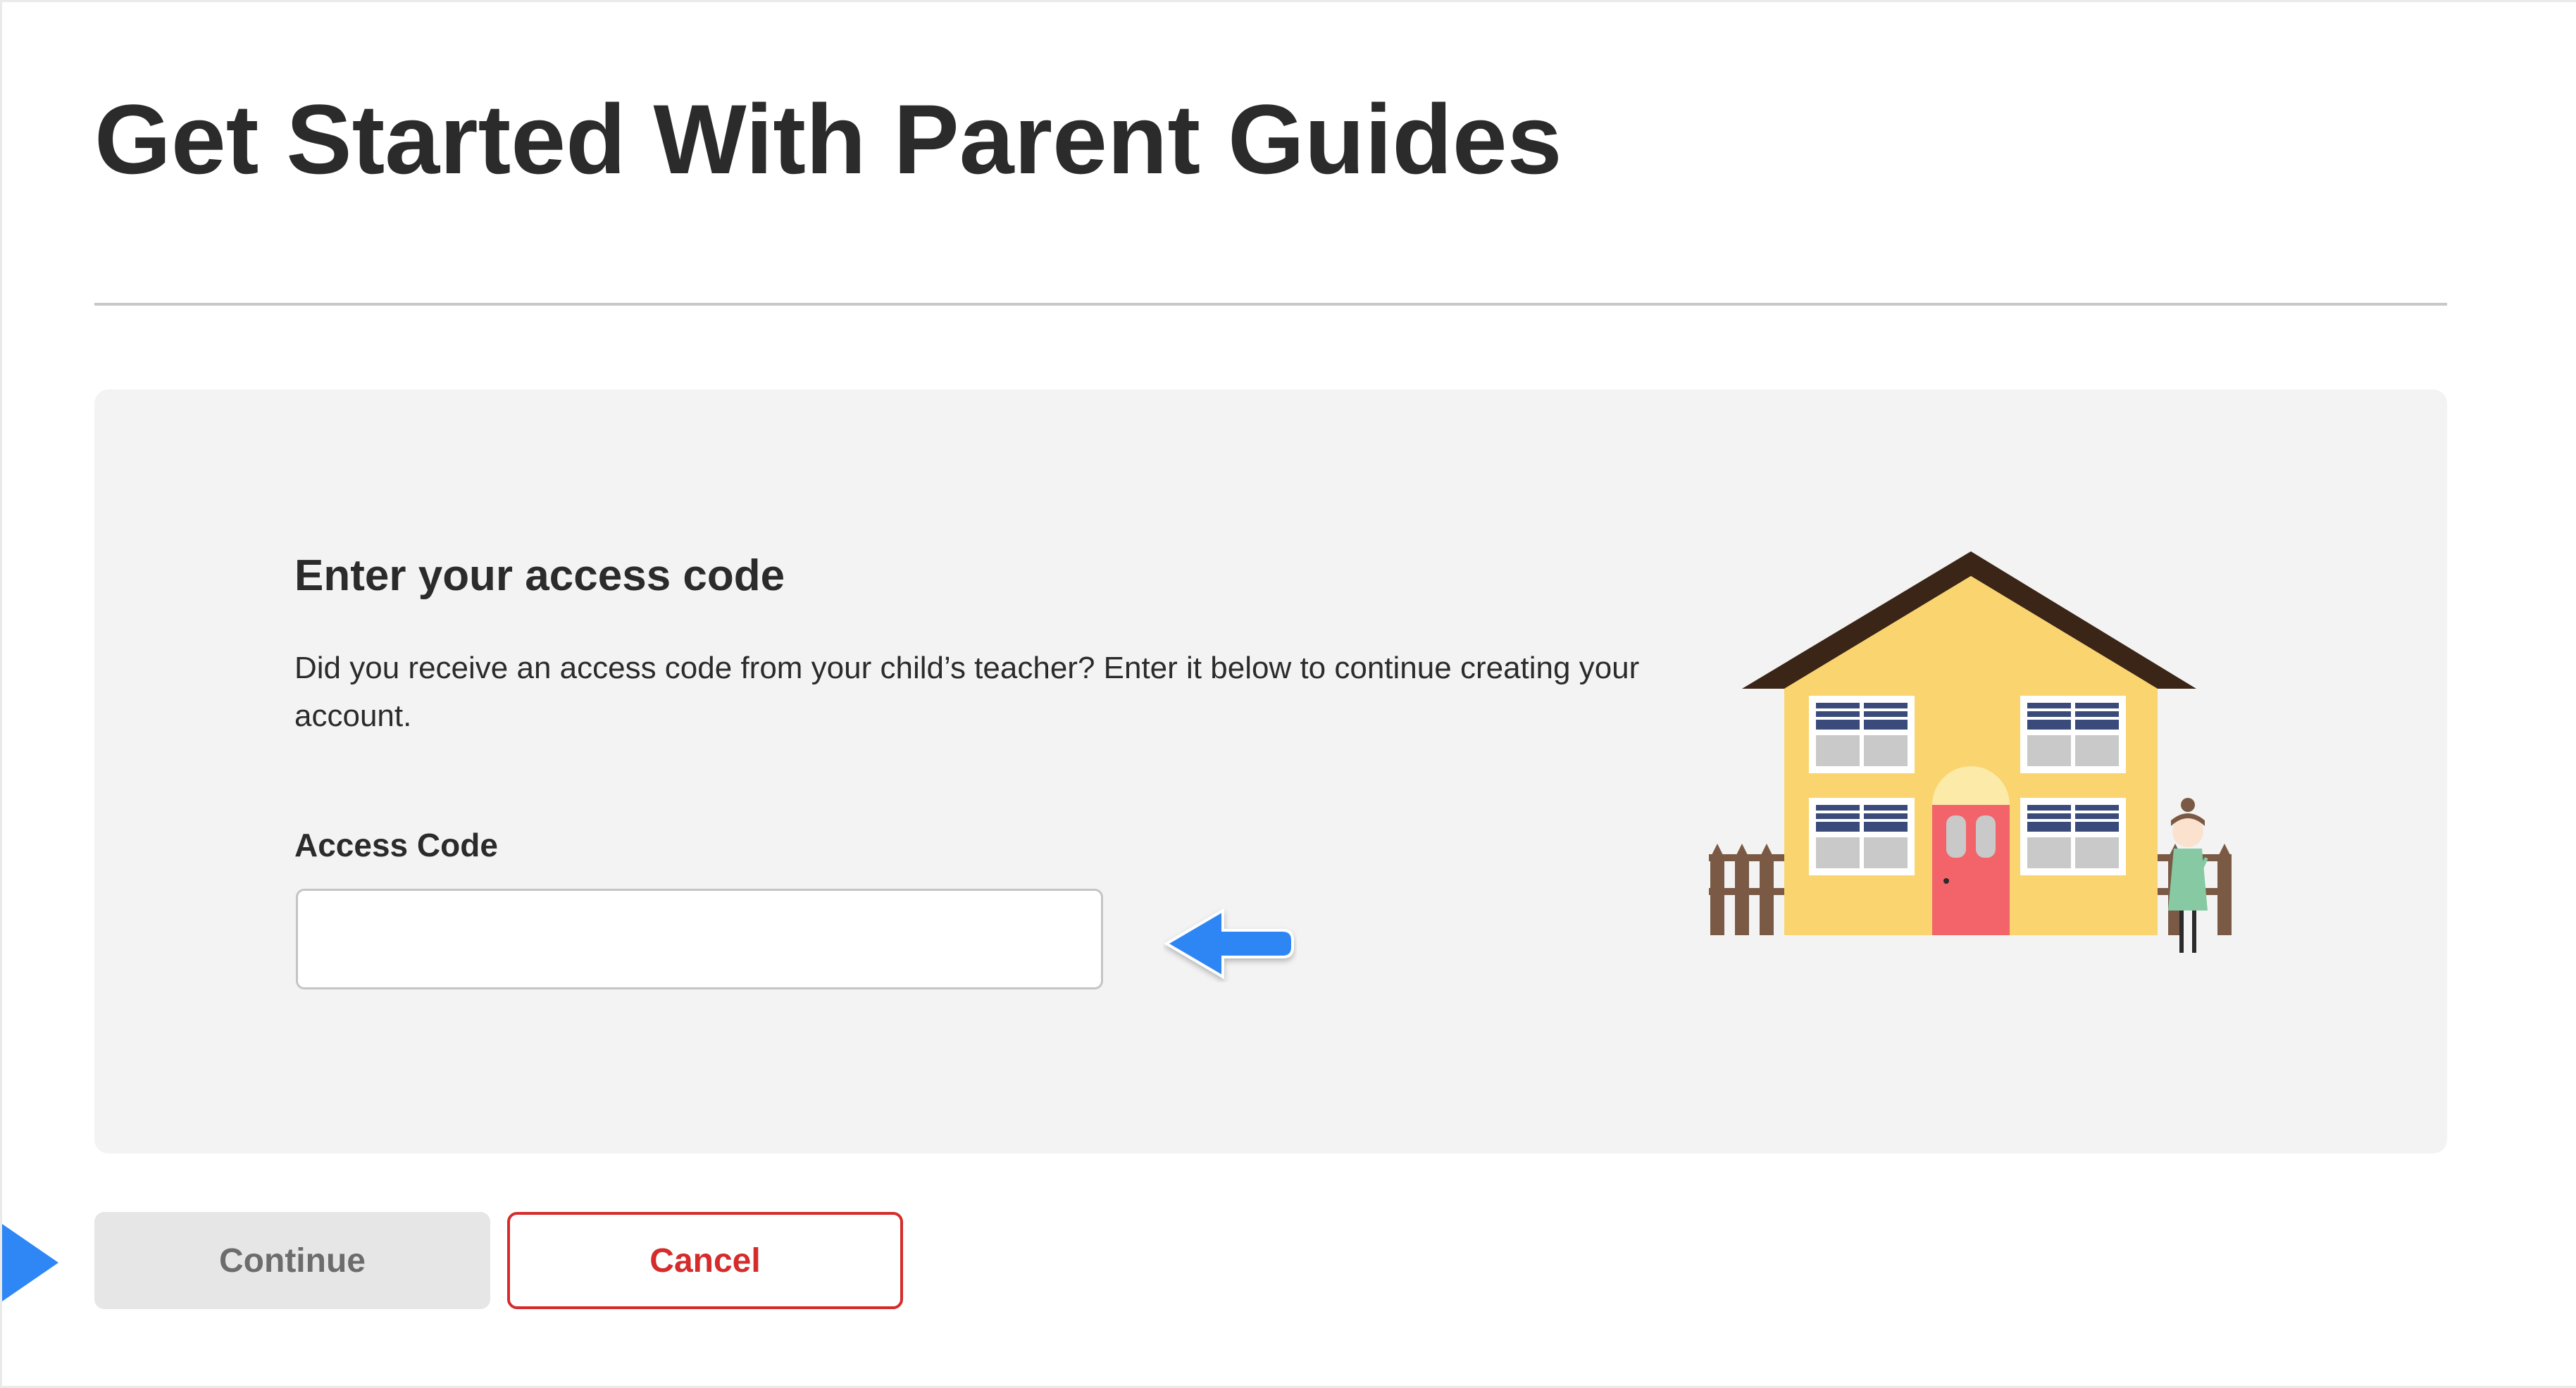  I want to click on title-divider, so click(1270, 304).